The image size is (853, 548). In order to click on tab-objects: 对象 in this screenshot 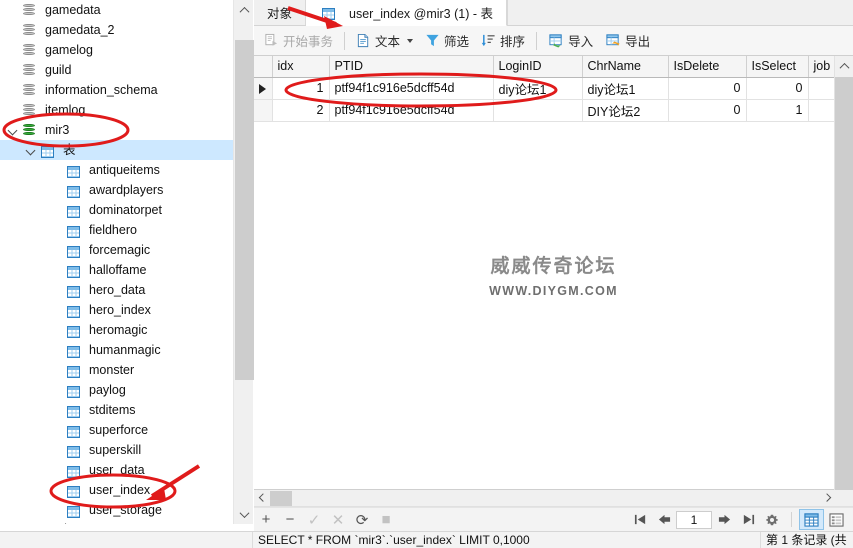, I will do `click(280, 12)`.